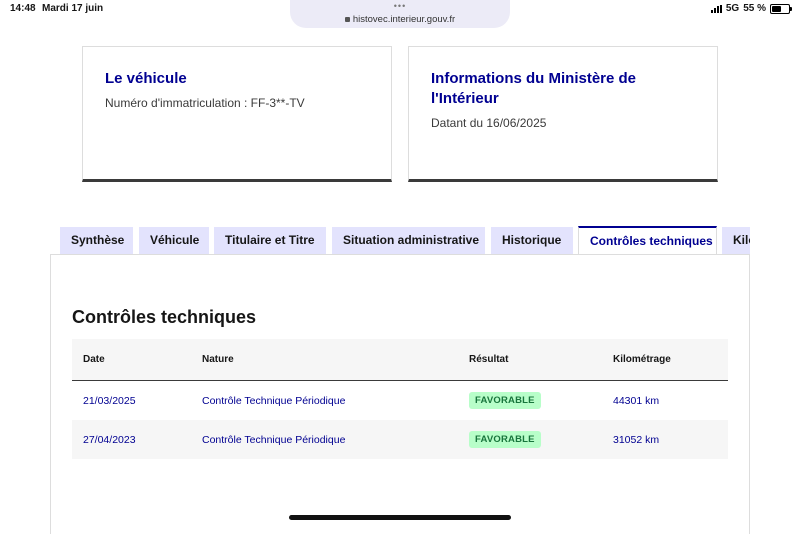 This screenshot has height=534, width=800. Describe the element at coordinates (647, 240) in the screenshot. I see `tab-controles-techniques: Contrôles techniques` at that location.